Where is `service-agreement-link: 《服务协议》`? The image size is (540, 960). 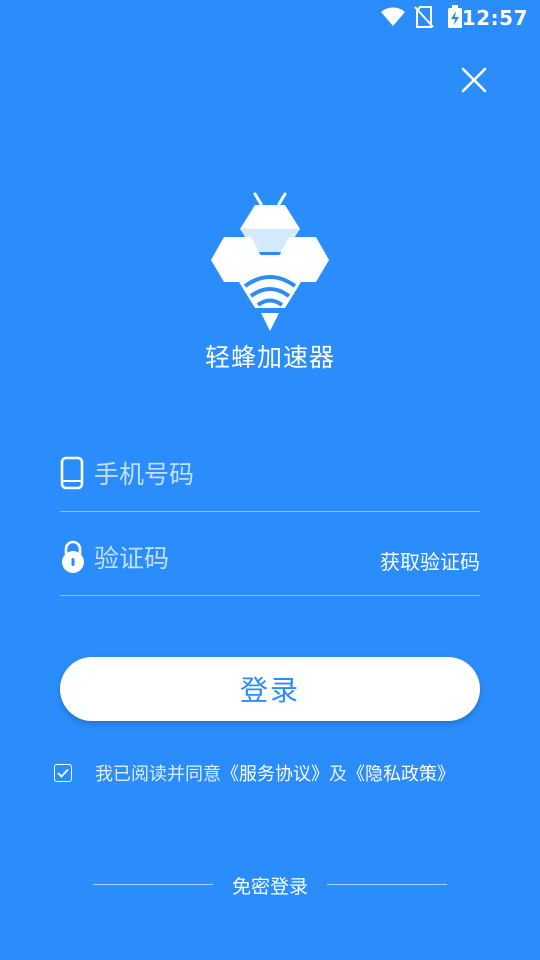
service-agreement-link: 《服务协议》 is located at coordinates (275, 774).